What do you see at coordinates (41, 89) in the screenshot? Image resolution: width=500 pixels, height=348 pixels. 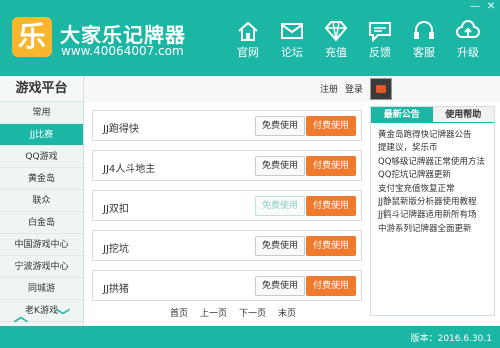 I see `sidebar-title: 游戏平台` at bounding box center [41, 89].